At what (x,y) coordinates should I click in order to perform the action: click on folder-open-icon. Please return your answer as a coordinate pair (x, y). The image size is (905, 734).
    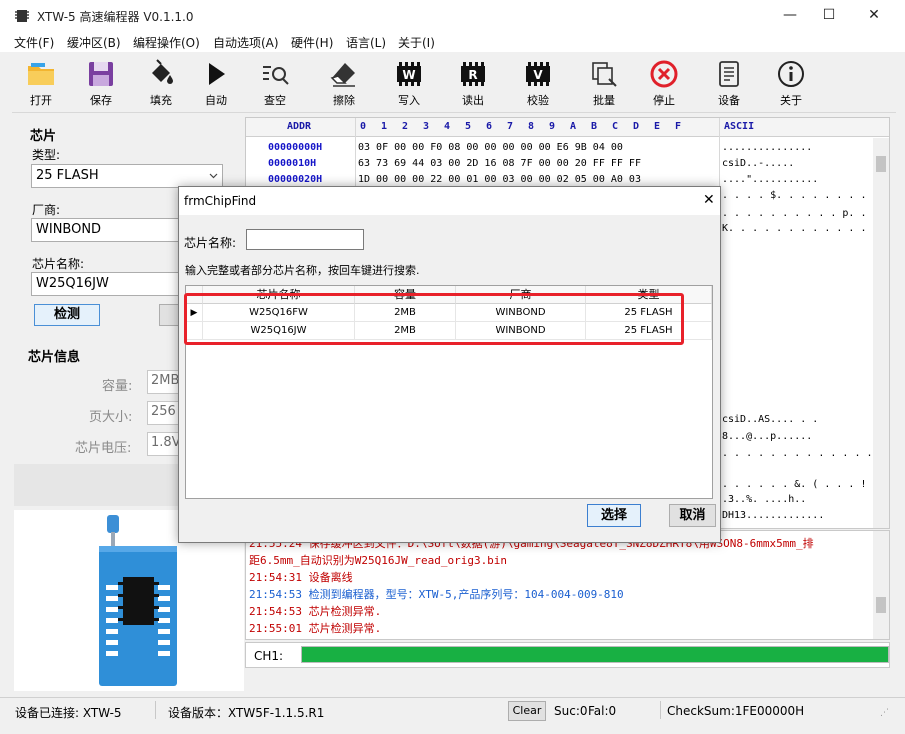
    Looking at the image, I should click on (41, 74).